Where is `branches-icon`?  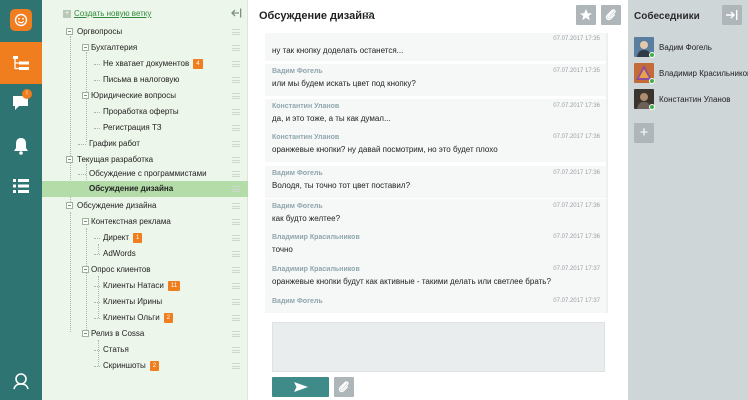 branches-icon is located at coordinates (21, 63).